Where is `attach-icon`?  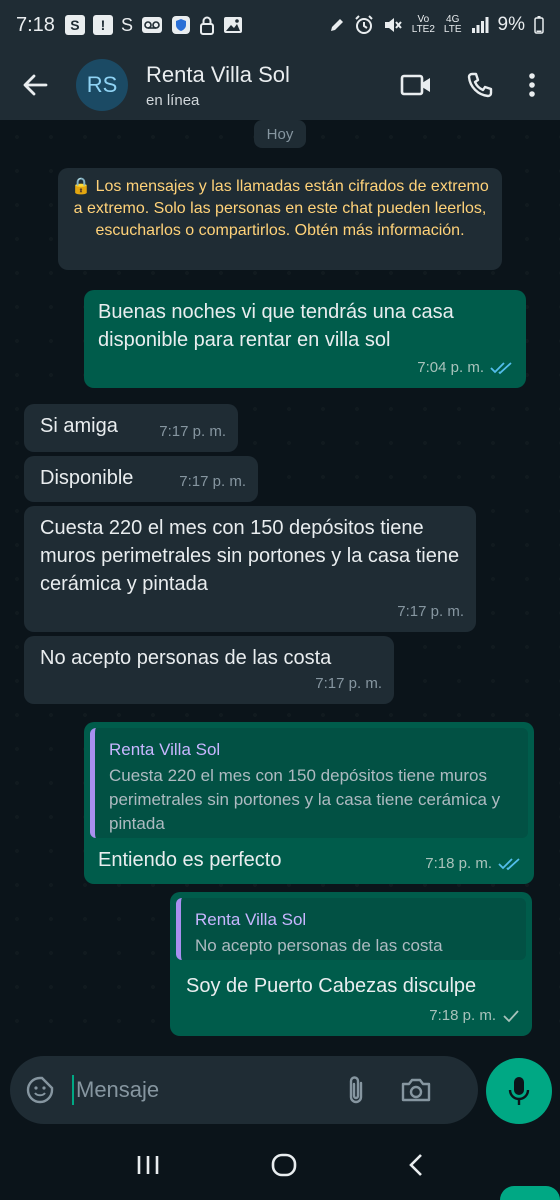 attach-icon is located at coordinates (356, 1090).